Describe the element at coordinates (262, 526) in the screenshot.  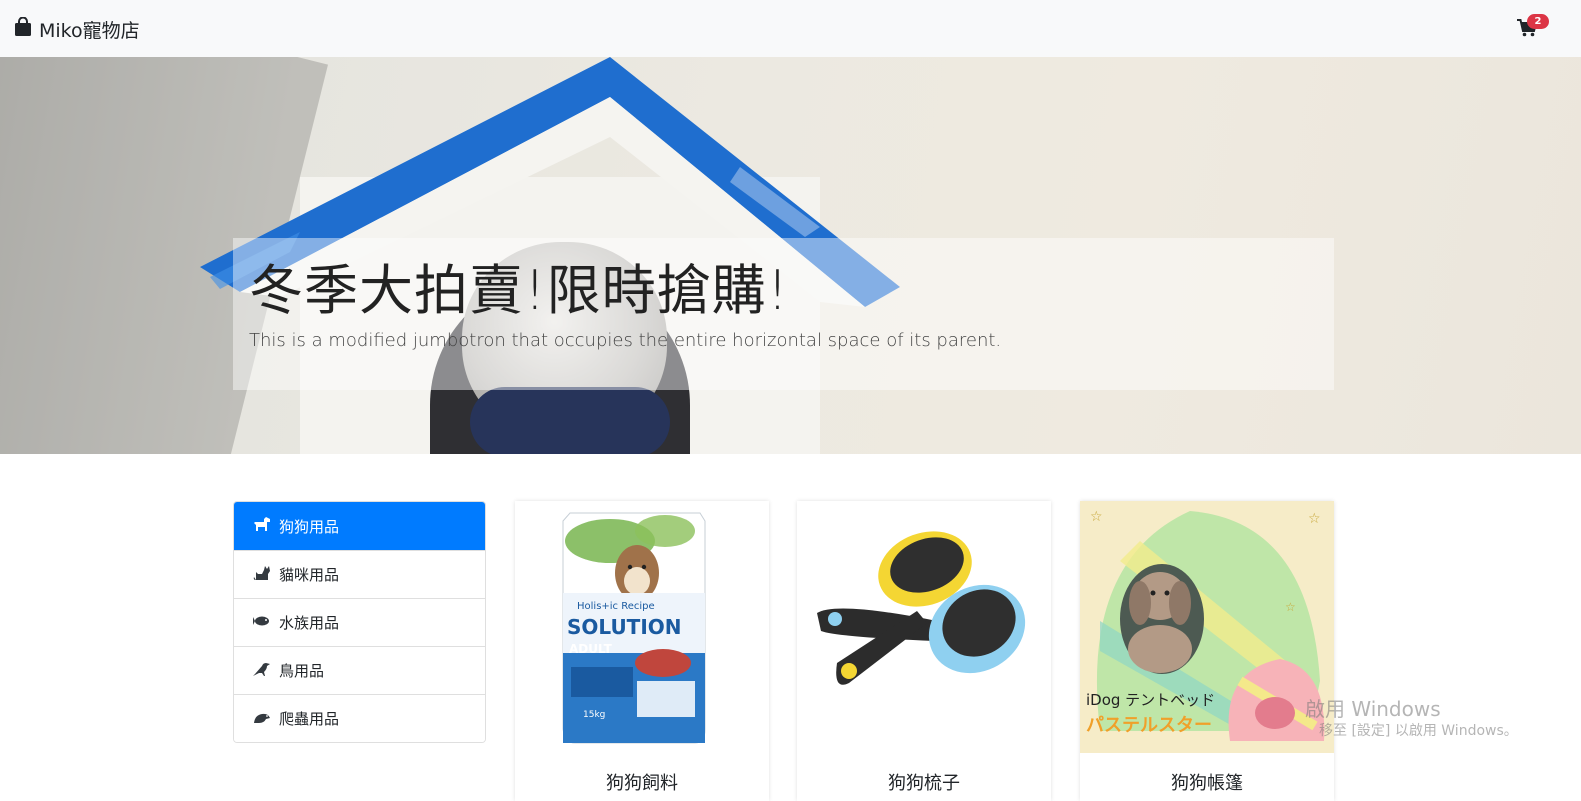
I see `dog-icon` at that location.